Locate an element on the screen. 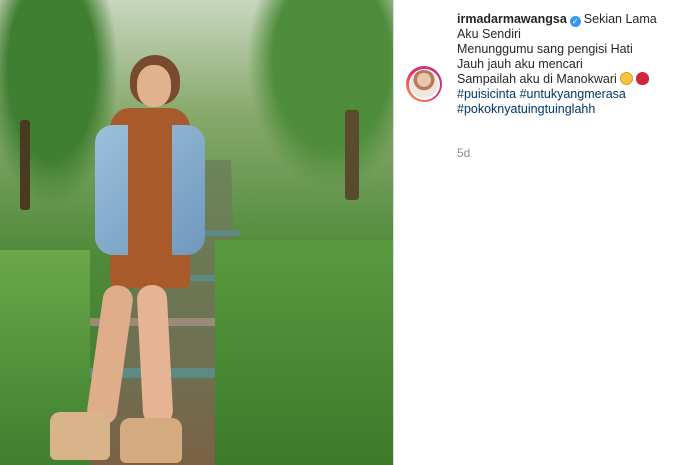 This screenshot has height=465, width=700. avatar-image is located at coordinates (424, 84).